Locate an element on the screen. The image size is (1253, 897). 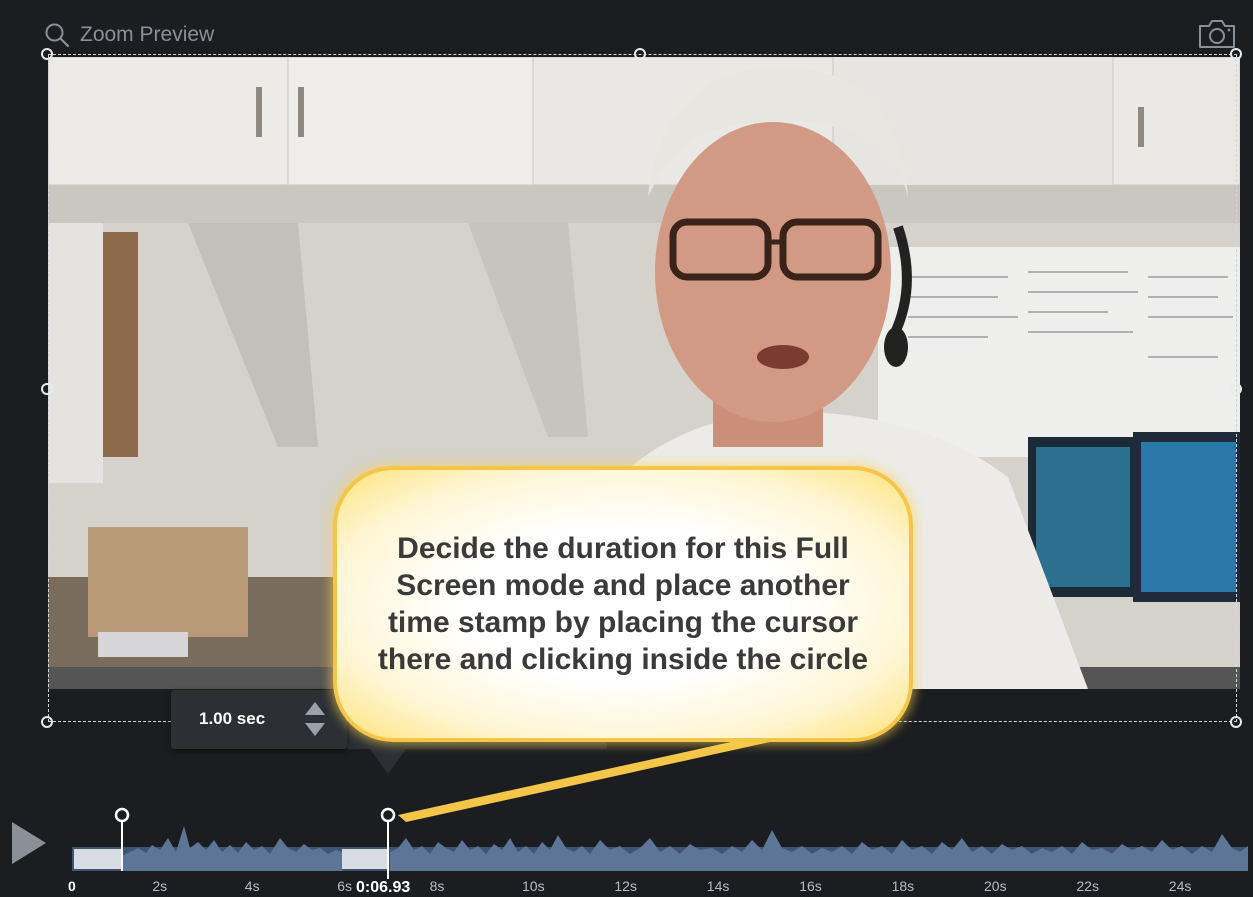
duration-popup-pointer is located at coordinates (388, 760).